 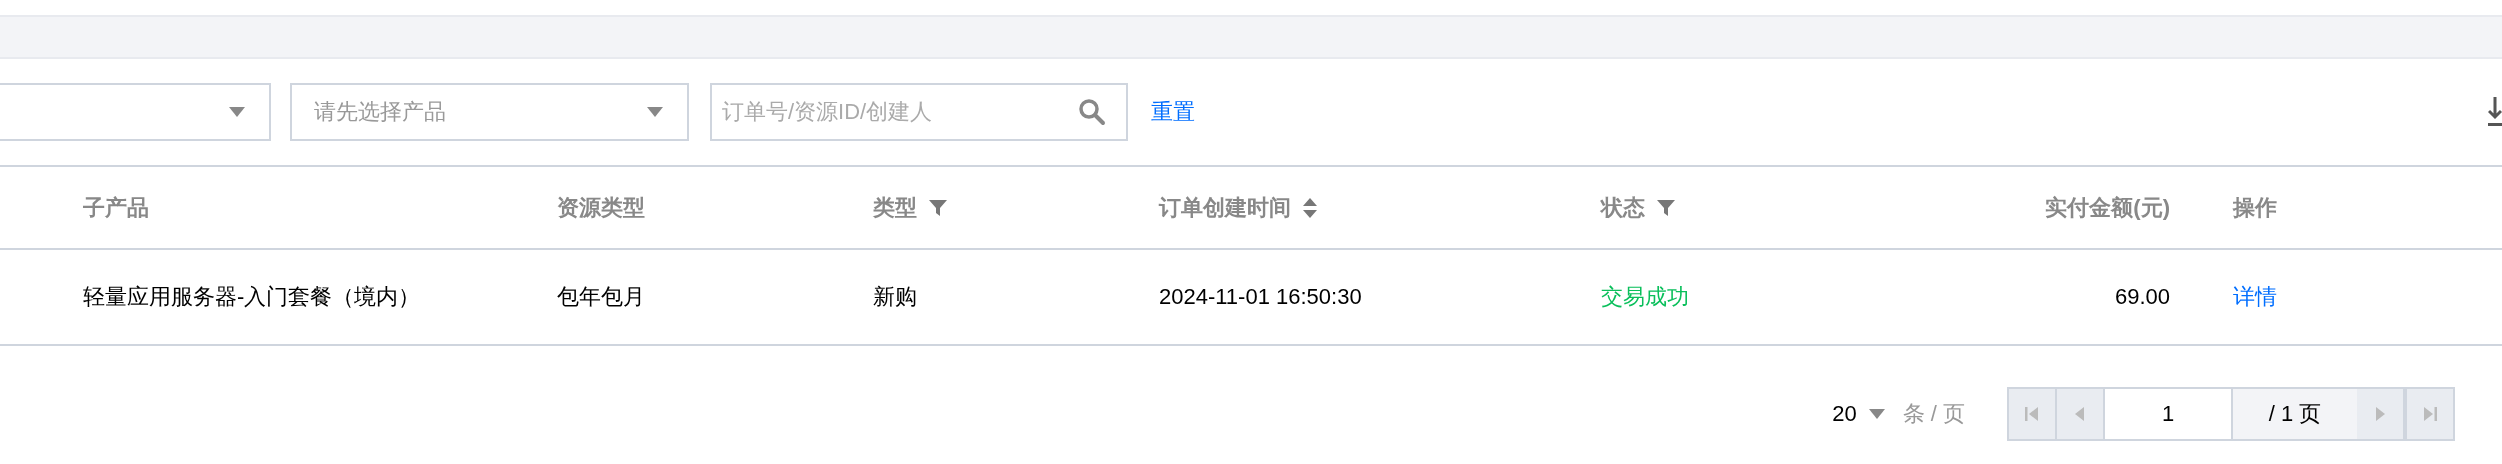 What do you see at coordinates (2169, 414) in the screenshot?
I see `page-input: 1` at bounding box center [2169, 414].